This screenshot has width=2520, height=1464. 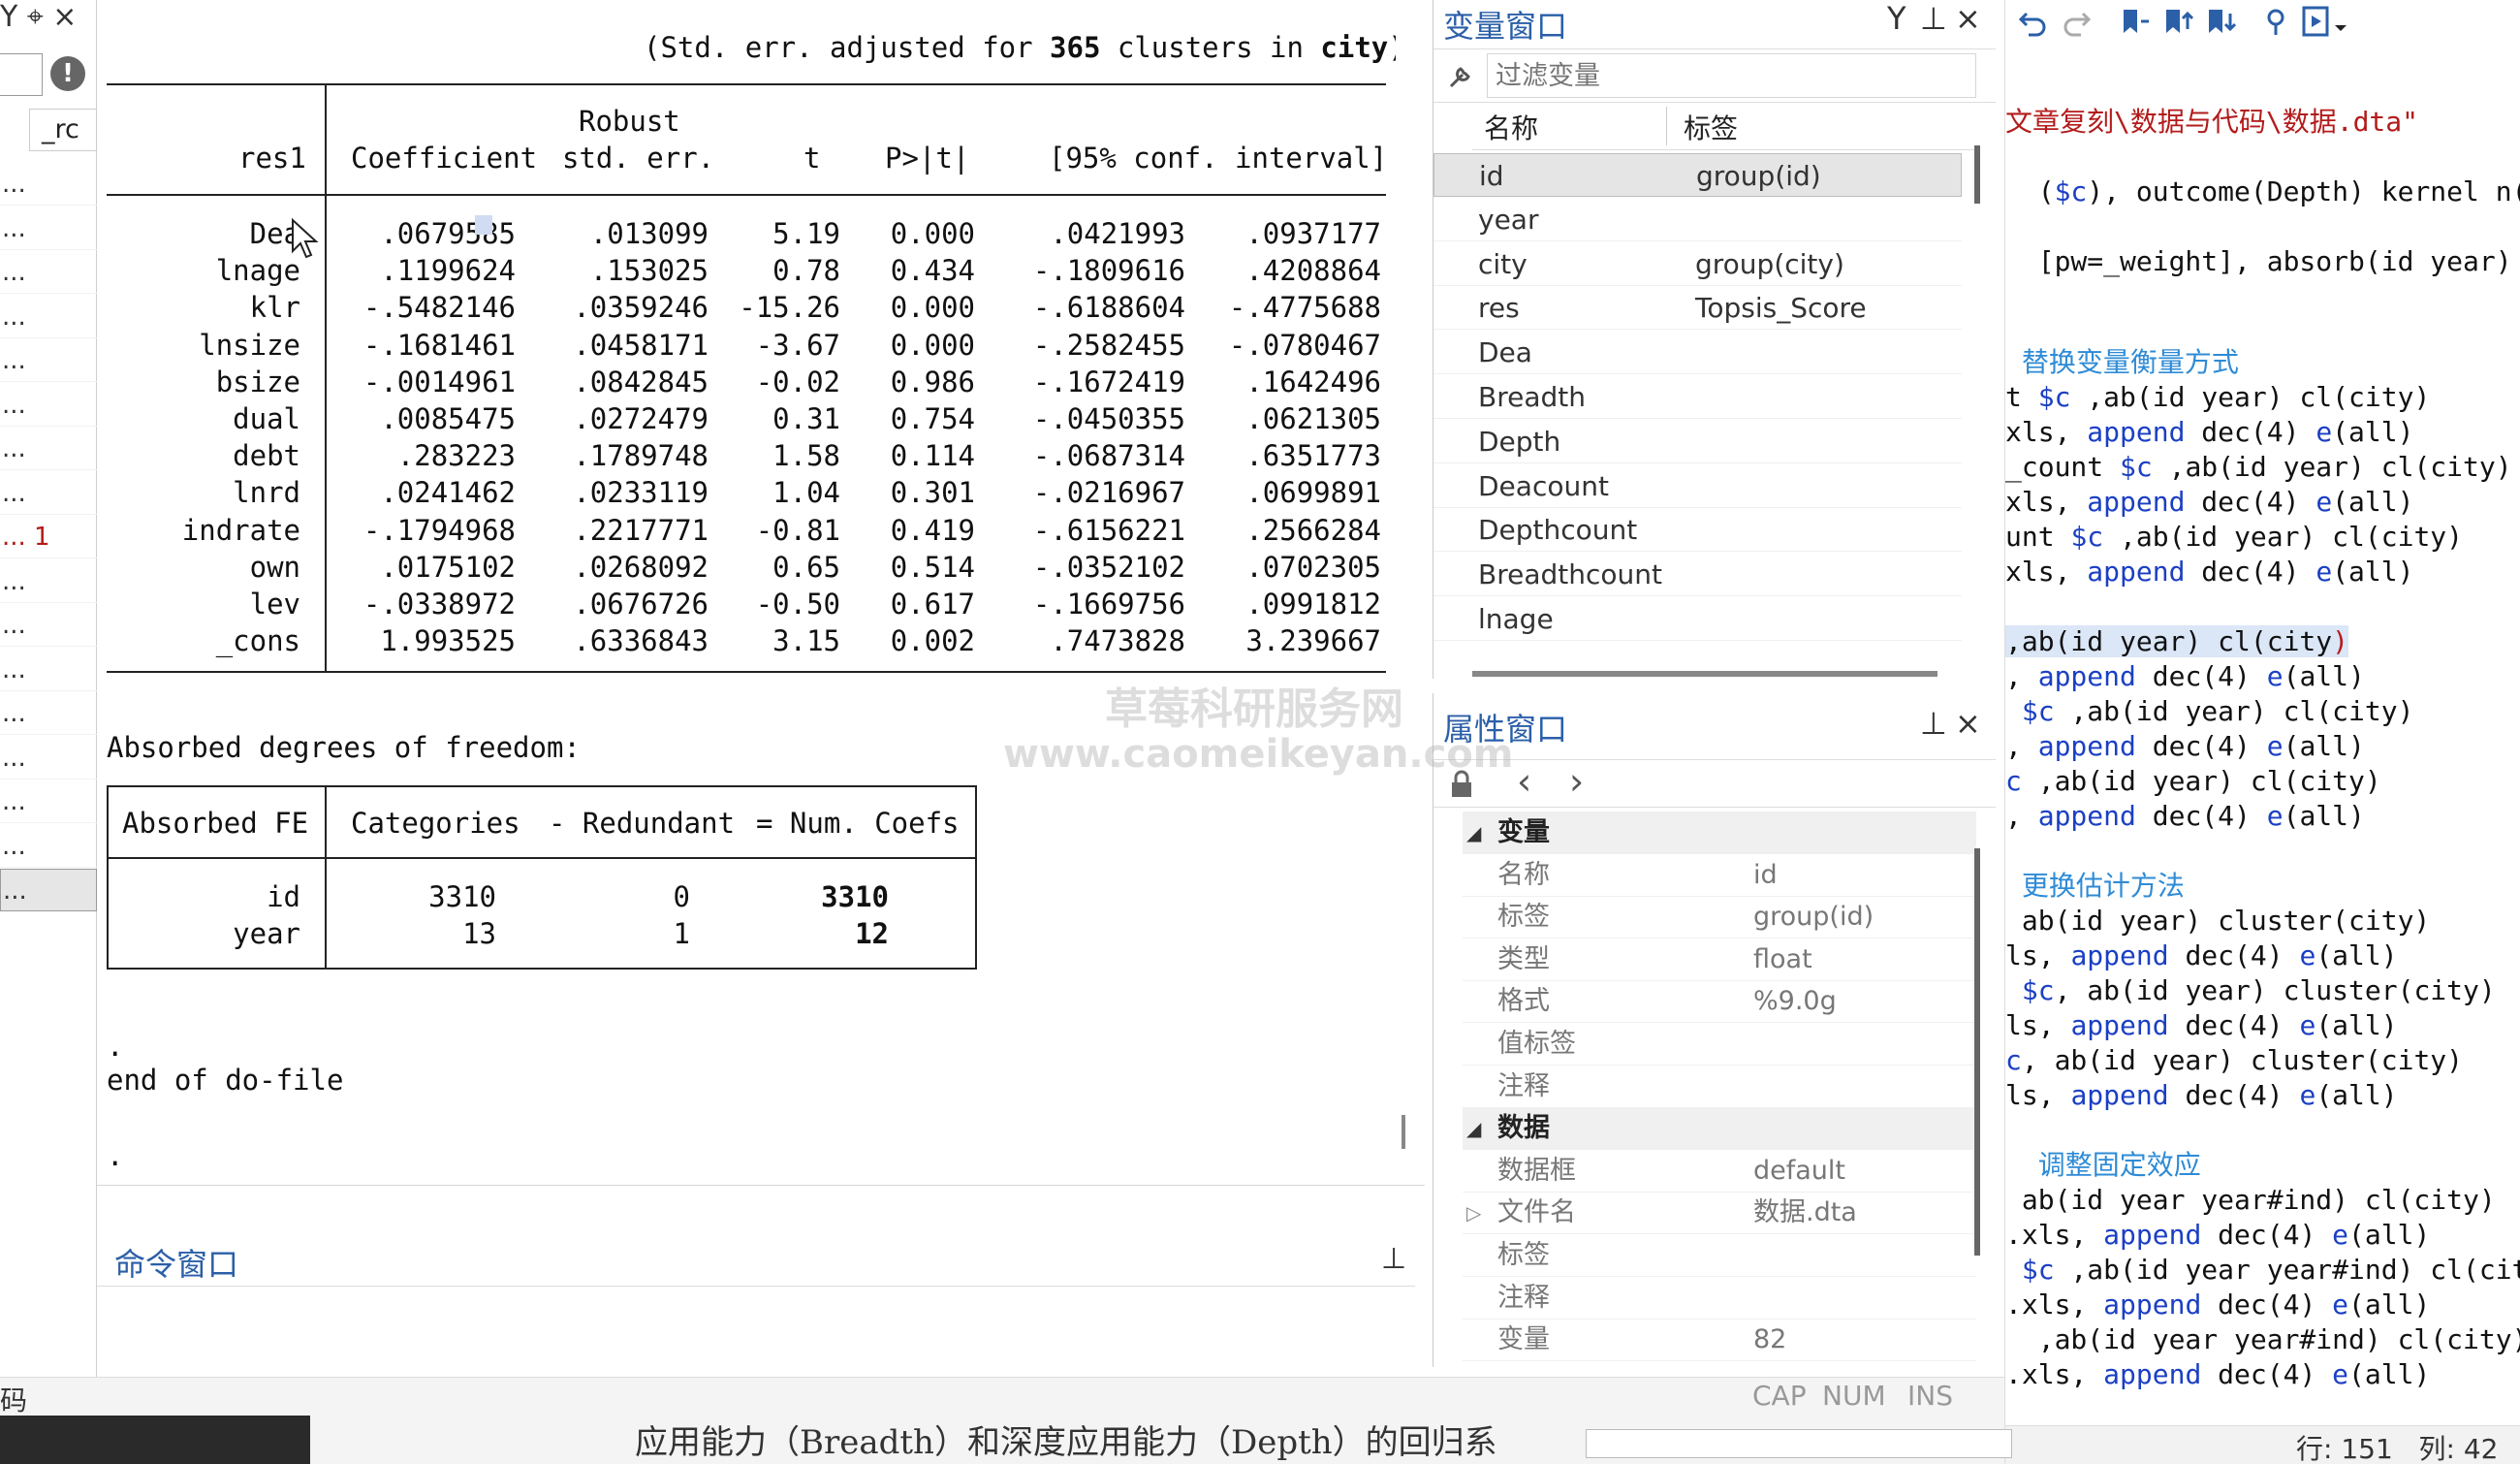 What do you see at coordinates (2275, 22) in the screenshot?
I see `show-file-icon` at bounding box center [2275, 22].